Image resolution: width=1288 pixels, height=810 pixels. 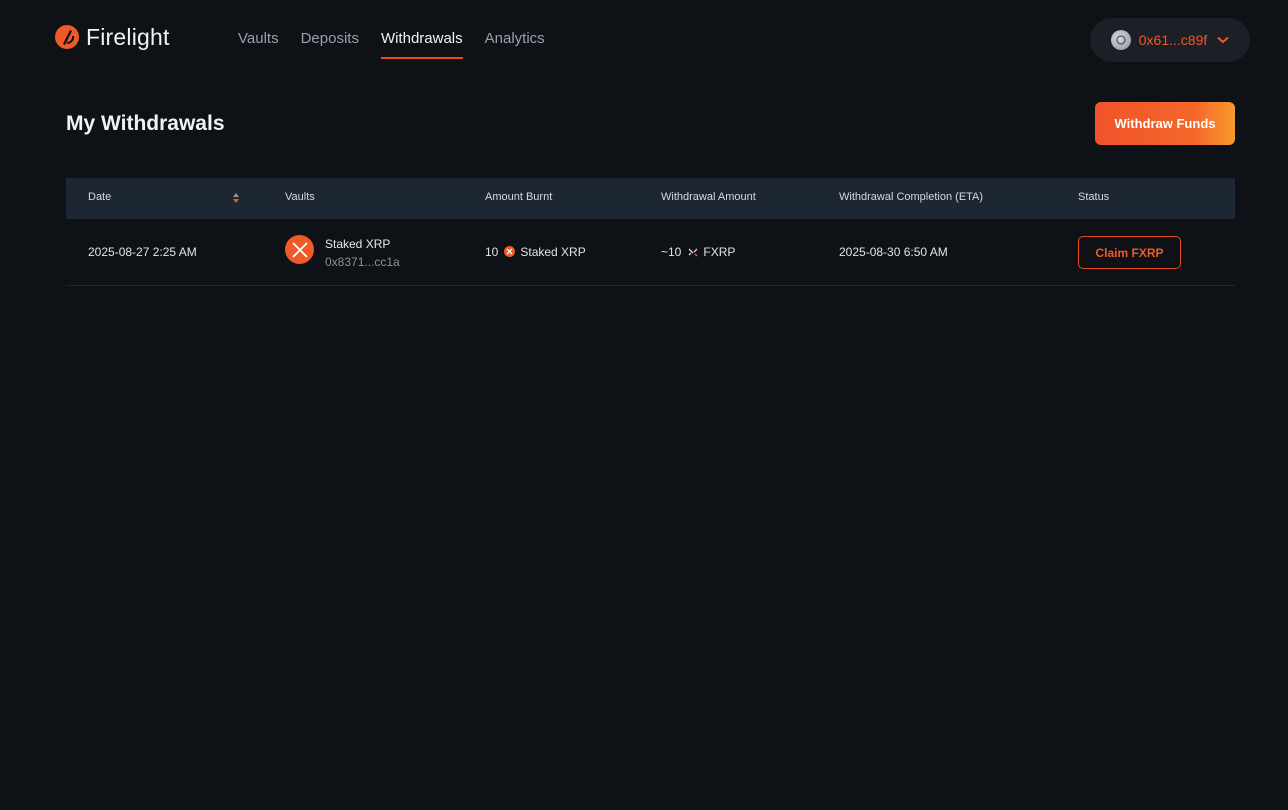 What do you see at coordinates (1165, 123) in the screenshot?
I see `withdraw-funds-button: Withdraw Funds` at bounding box center [1165, 123].